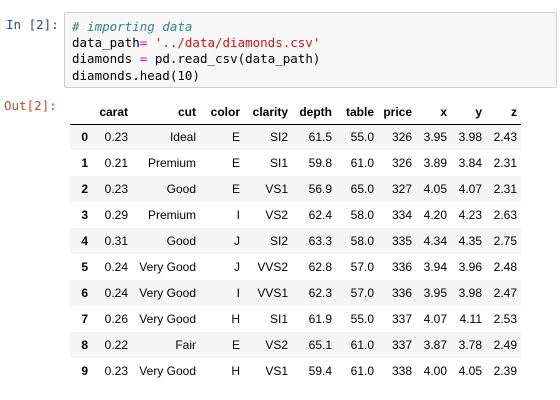  I want to click on table-cell: 62.8, so click(320, 267).